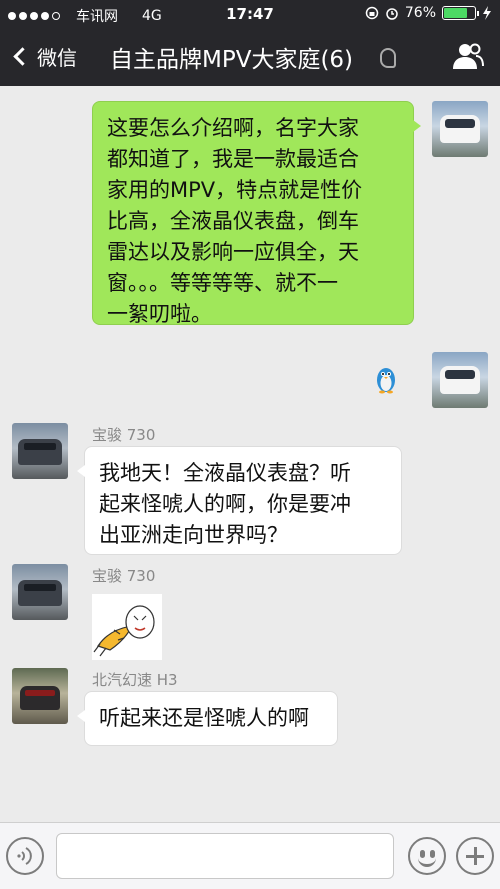 This screenshot has height=889, width=500. What do you see at coordinates (392, 14) in the screenshot?
I see `alarm-icon` at bounding box center [392, 14].